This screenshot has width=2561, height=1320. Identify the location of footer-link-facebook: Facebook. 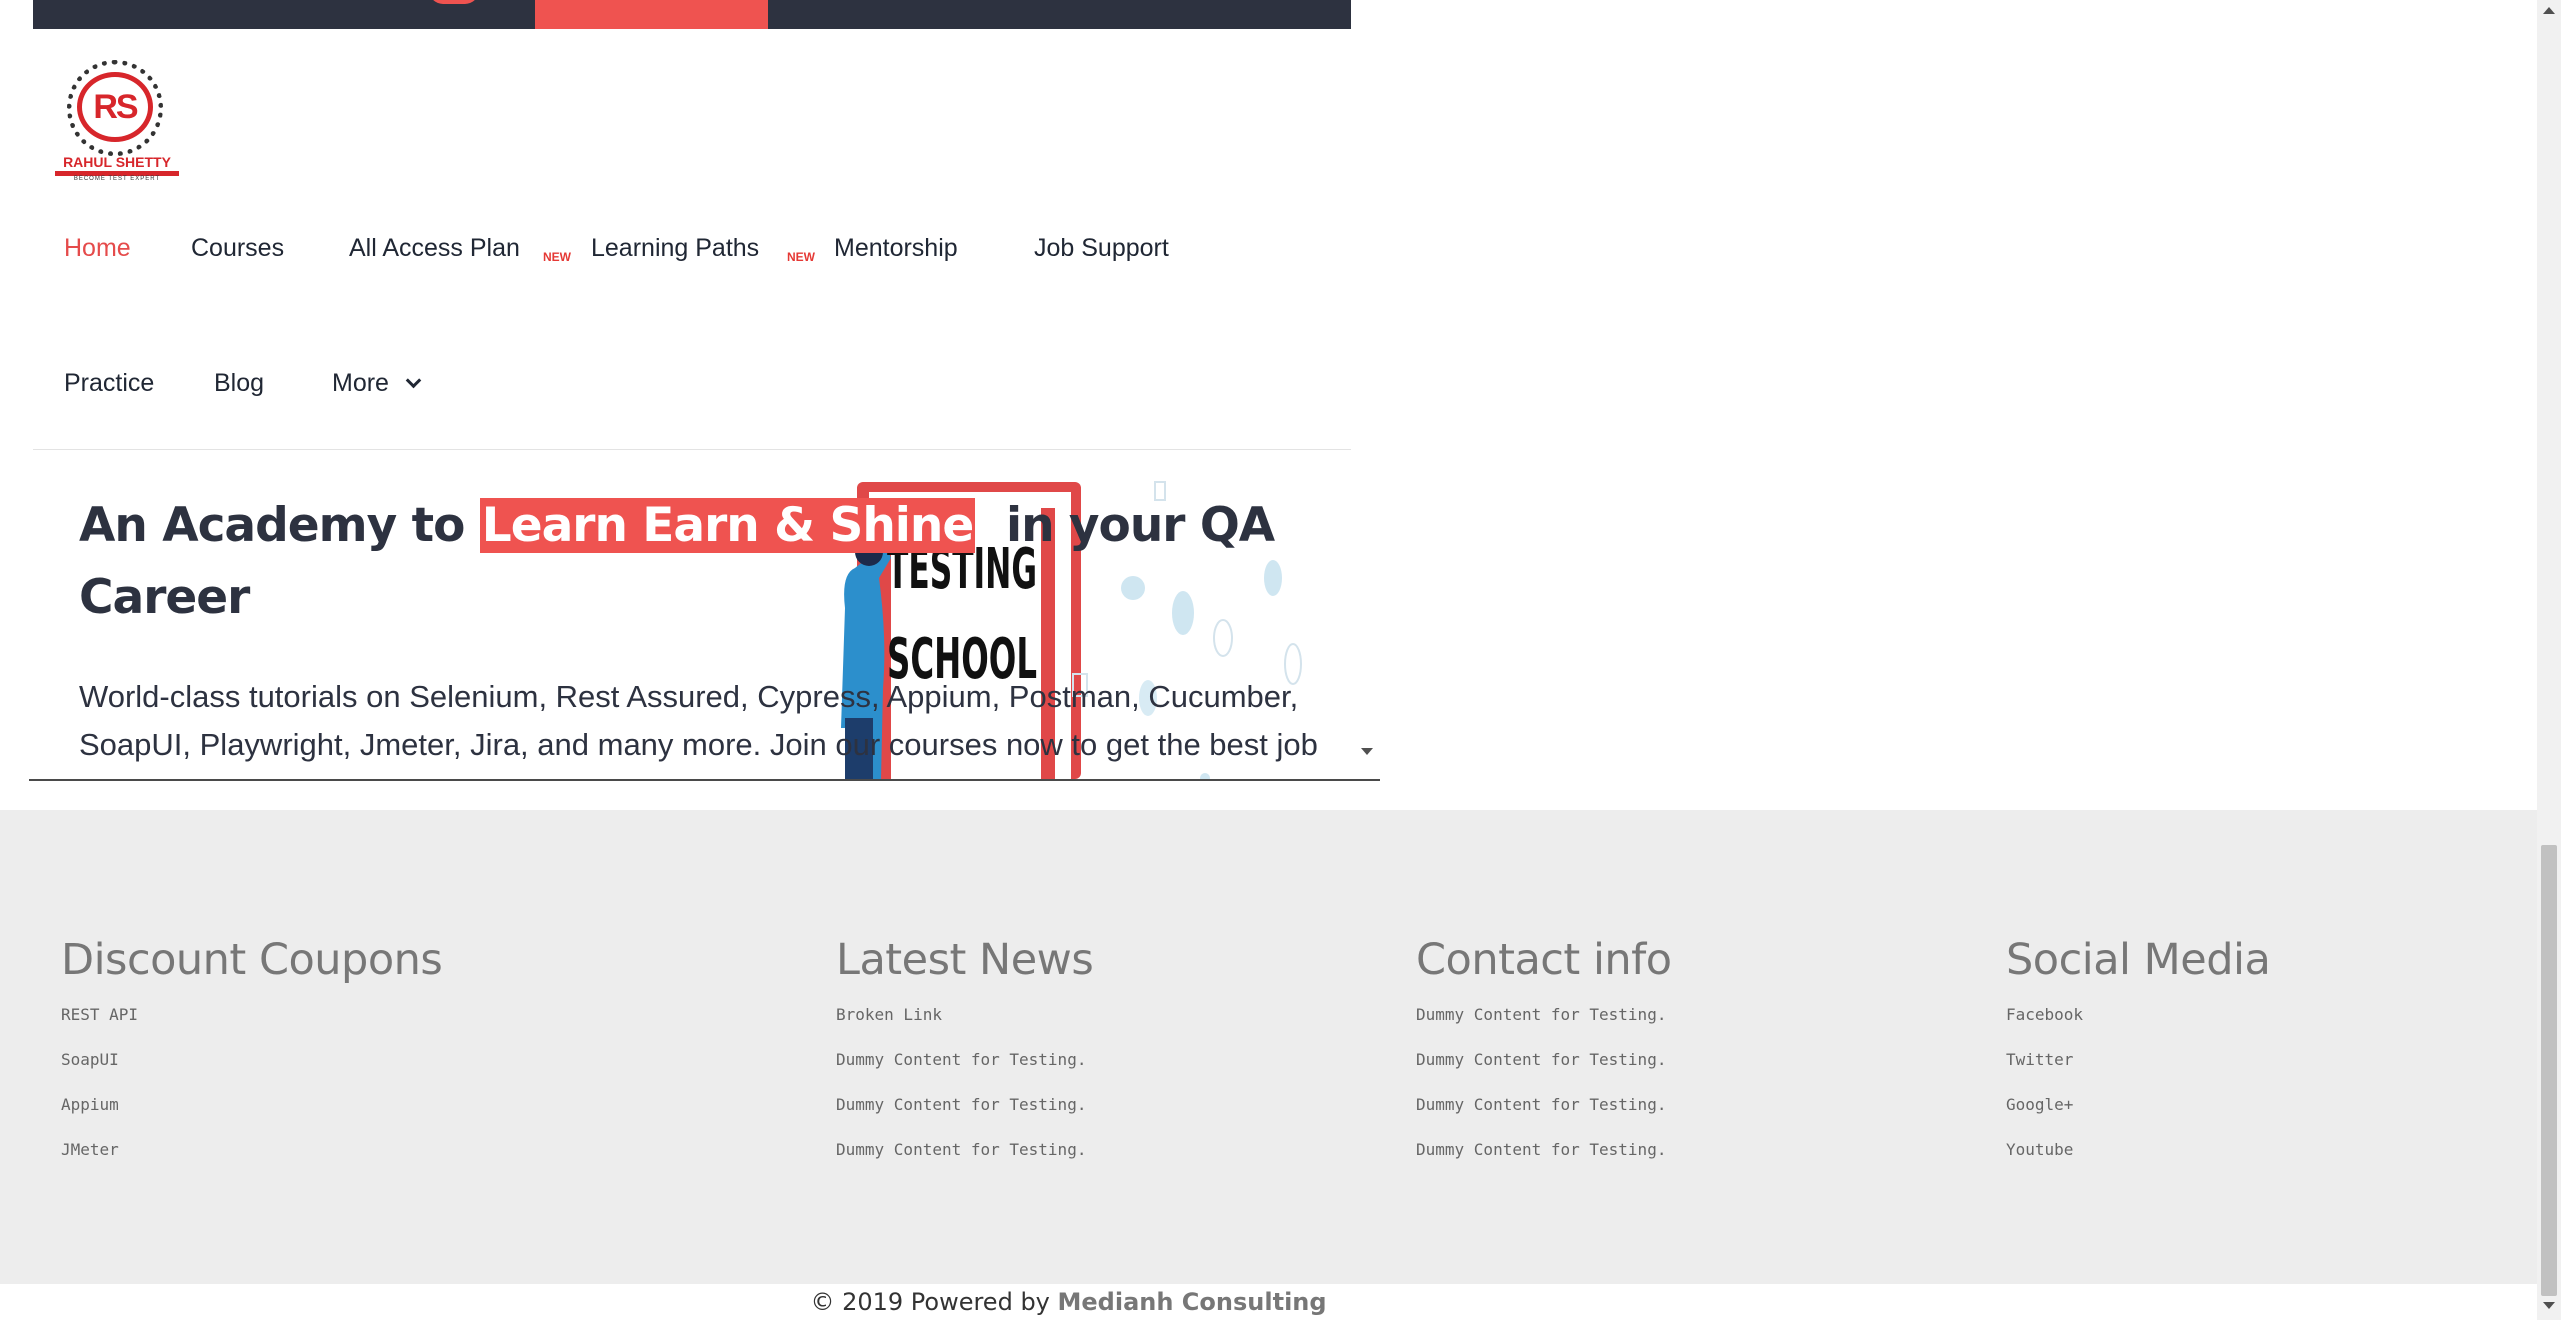
(2138, 1027).